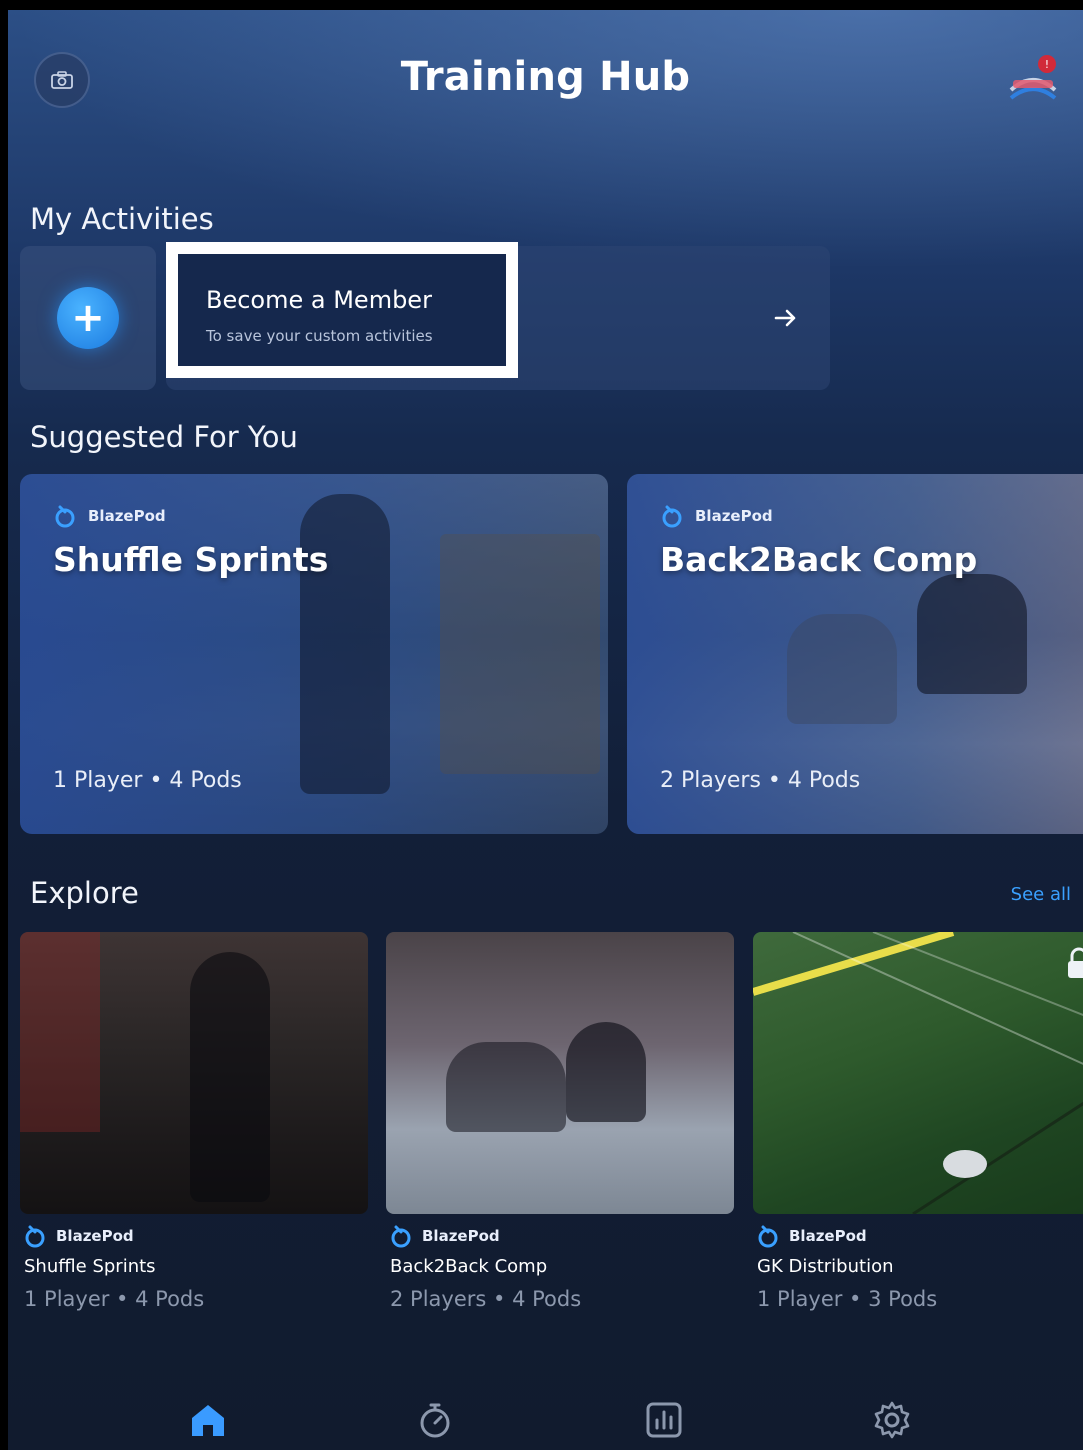  I want to click on tab-timer, so click(435, 1420).